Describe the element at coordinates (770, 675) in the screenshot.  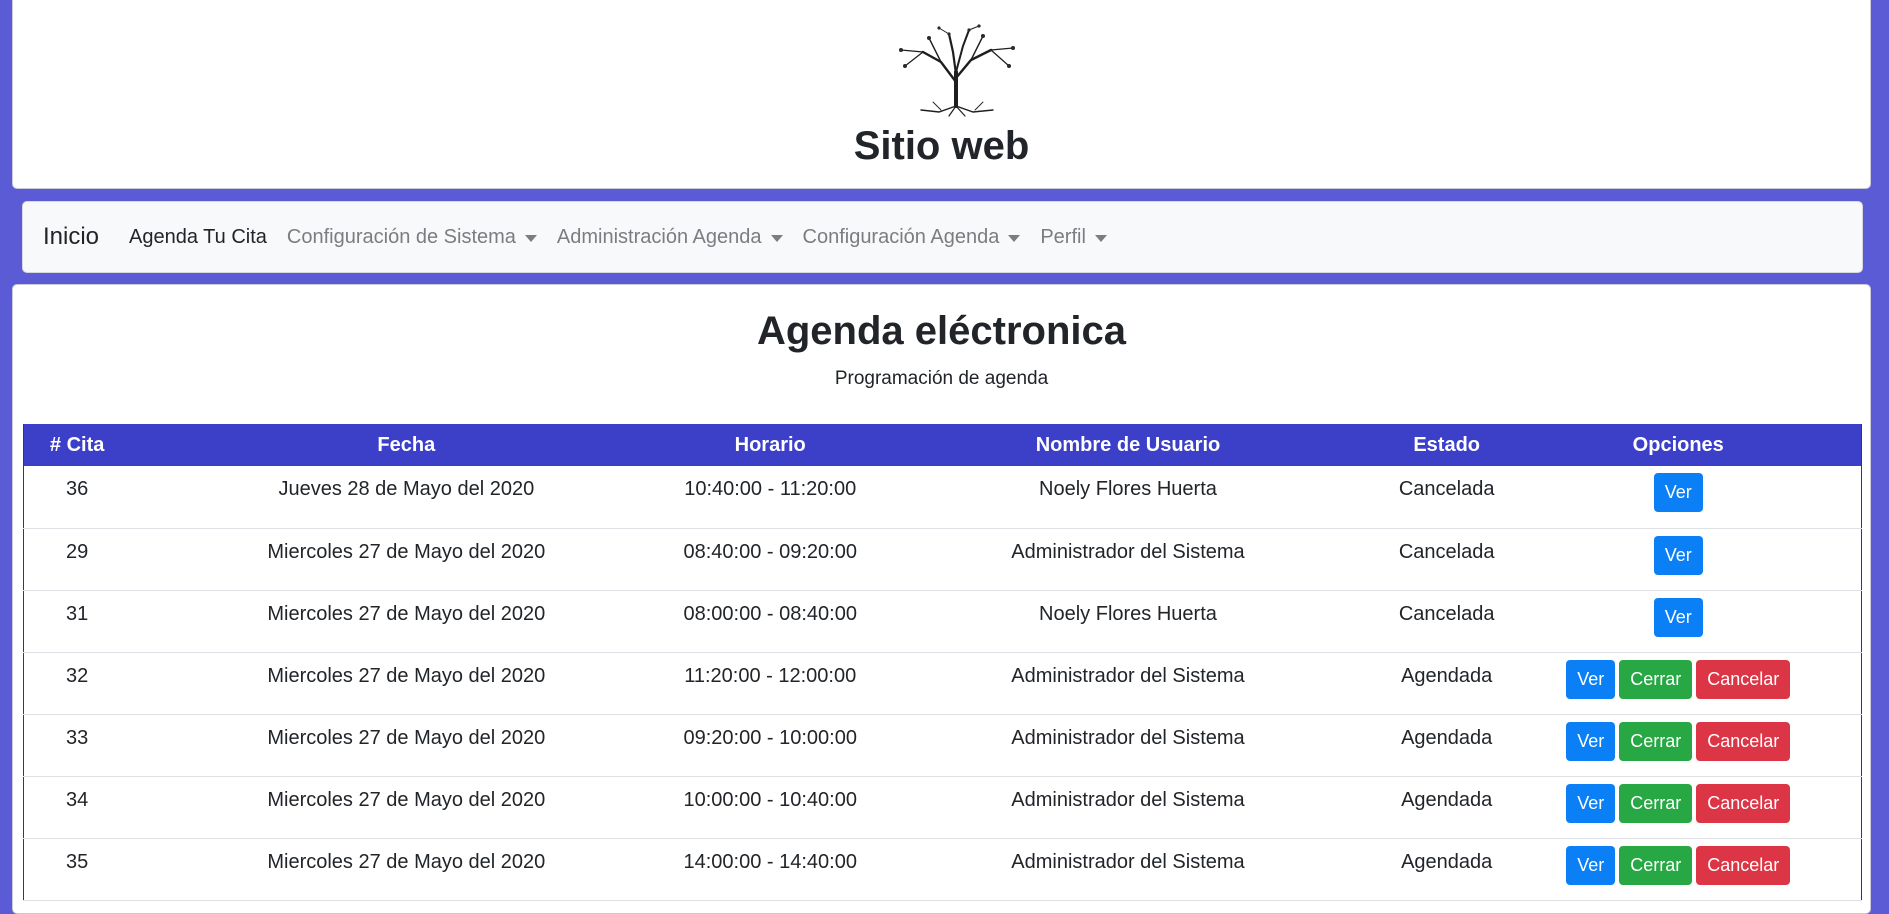
I see `cell-horario: 11:20:00 - 12:00:00` at that location.